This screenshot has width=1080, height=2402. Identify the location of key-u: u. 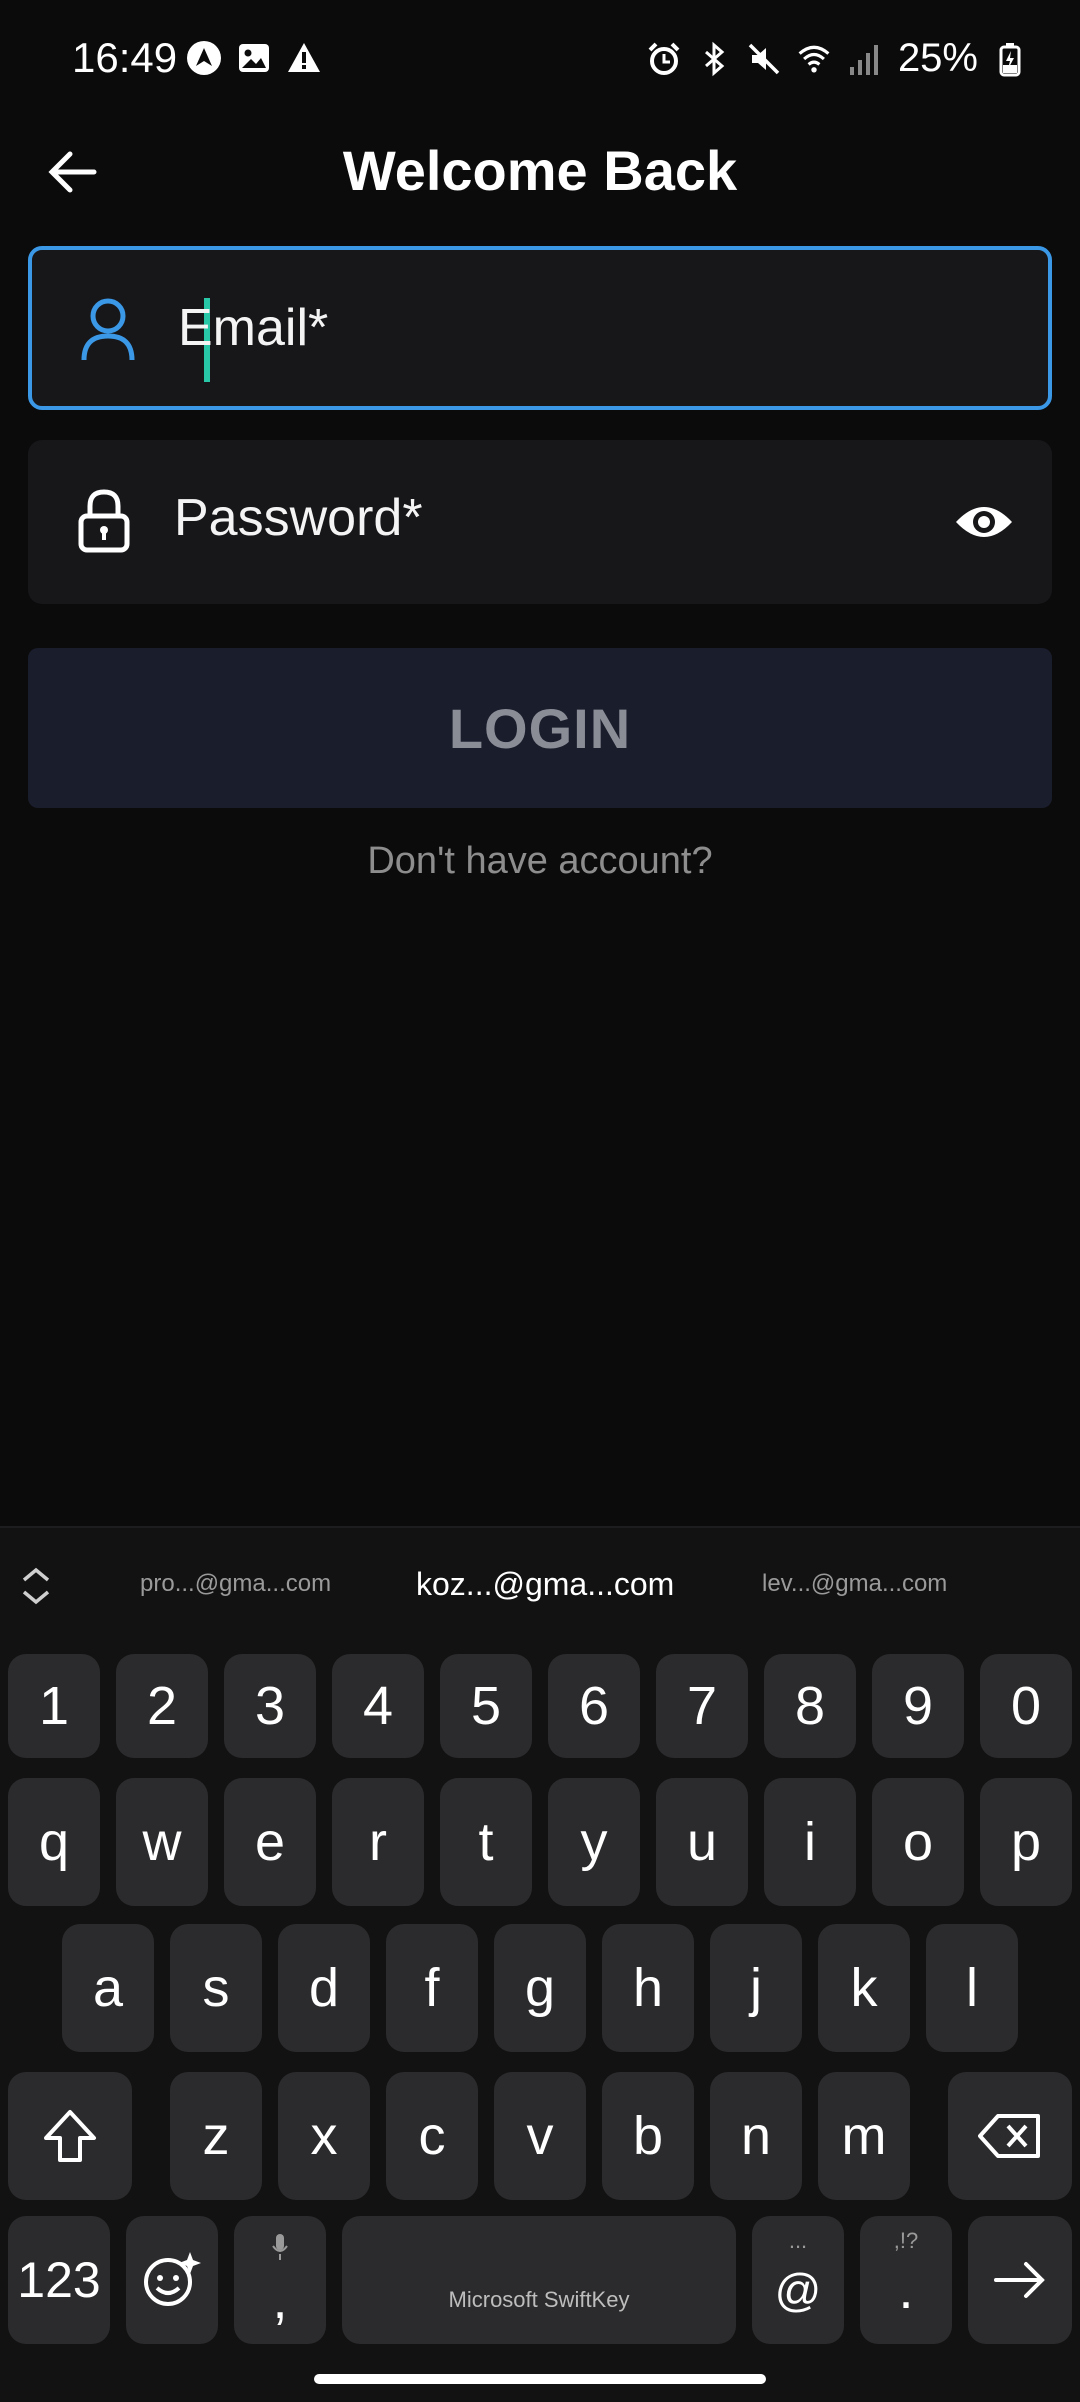
(702, 1842).